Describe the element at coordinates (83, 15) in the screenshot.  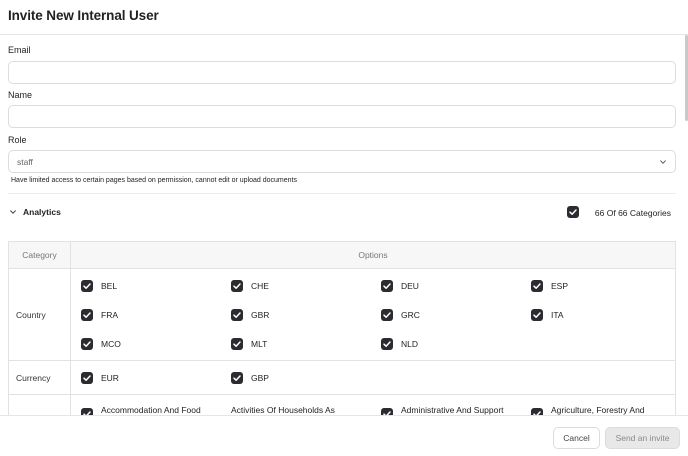
I see `dialog-title: Invite New Internal User` at that location.